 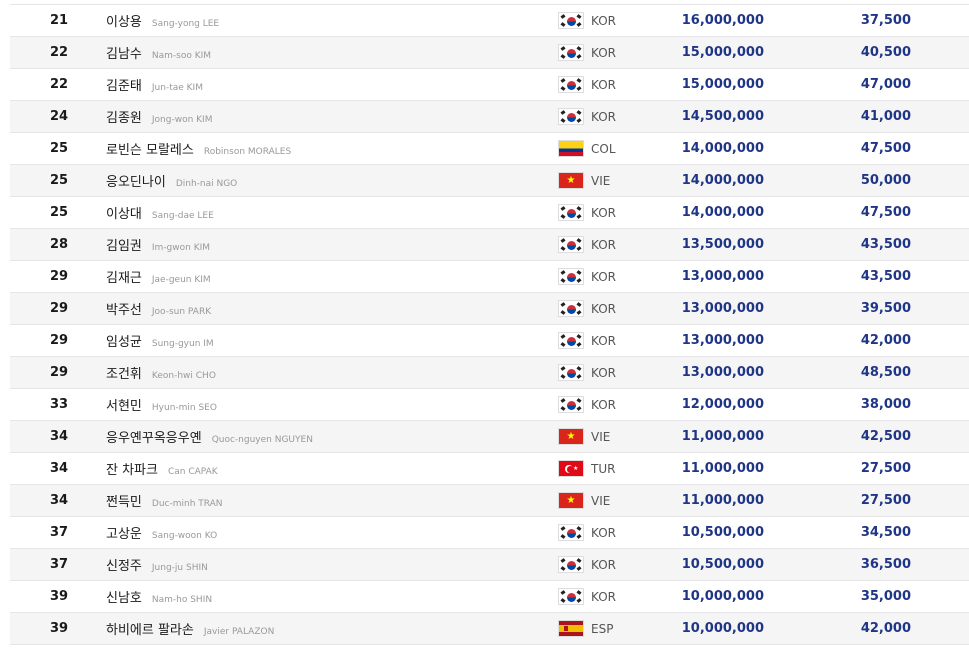 What do you see at coordinates (489, 53) in the screenshot?
I see `table-row: 22 김남수 Nam-soo KIM KOR 15,000,000 40,500` at bounding box center [489, 53].